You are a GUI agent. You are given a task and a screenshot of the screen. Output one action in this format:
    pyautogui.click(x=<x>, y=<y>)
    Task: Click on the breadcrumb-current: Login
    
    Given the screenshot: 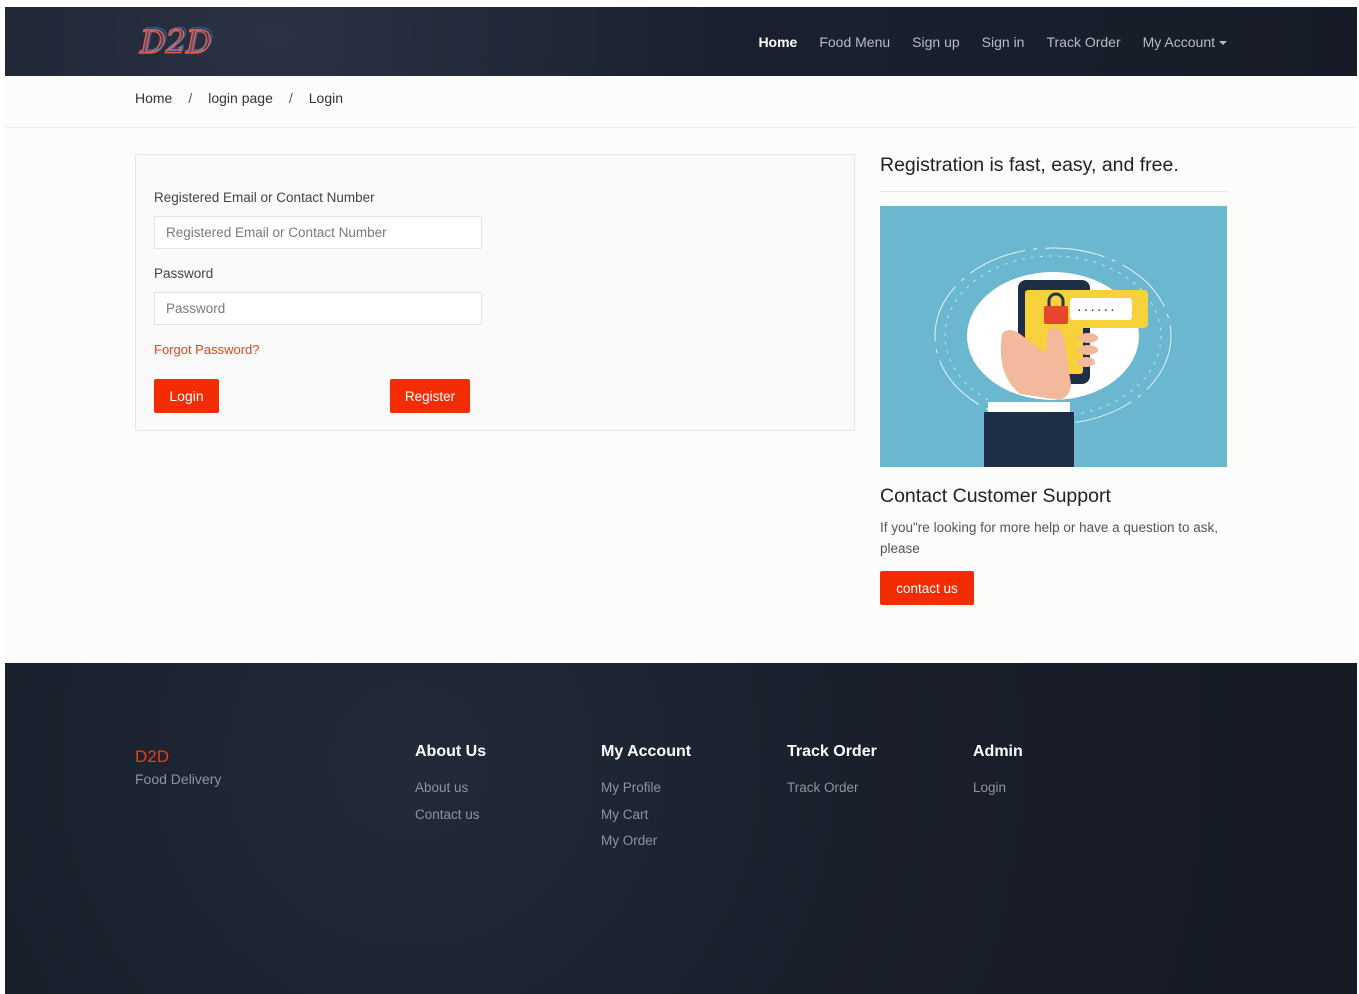 What is the action you would take?
    pyautogui.click(x=326, y=98)
    